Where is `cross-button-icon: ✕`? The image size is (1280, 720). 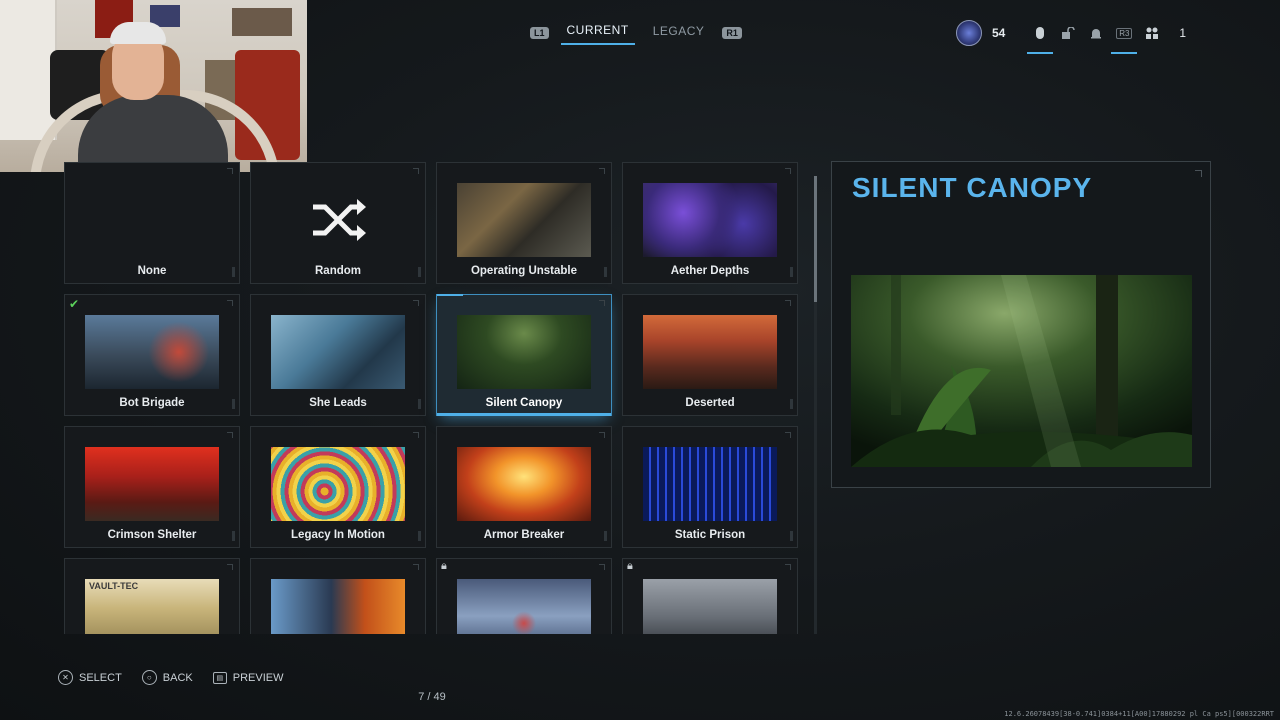 cross-button-icon: ✕ is located at coordinates (65, 677).